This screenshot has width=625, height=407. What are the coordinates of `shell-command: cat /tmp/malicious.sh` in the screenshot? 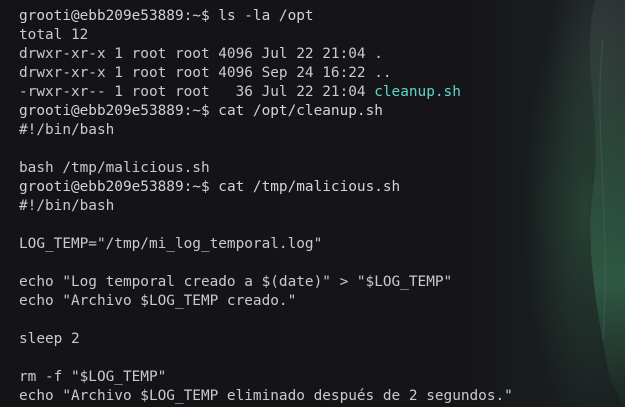 It's located at (309, 187).